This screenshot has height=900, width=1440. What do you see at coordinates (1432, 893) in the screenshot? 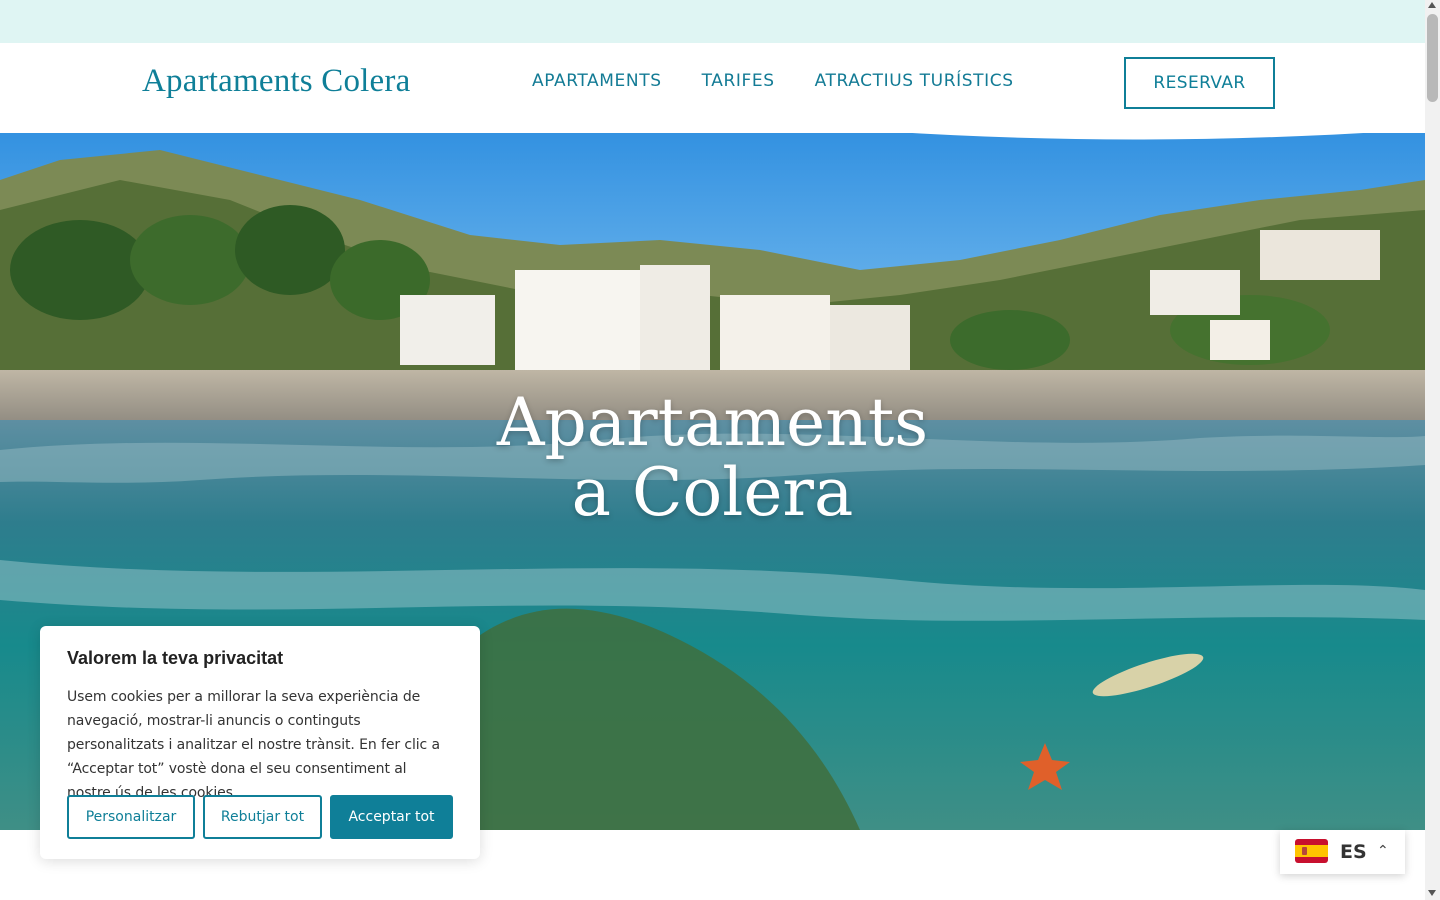
I see `scroll-down-arrow-icon` at bounding box center [1432, 893].